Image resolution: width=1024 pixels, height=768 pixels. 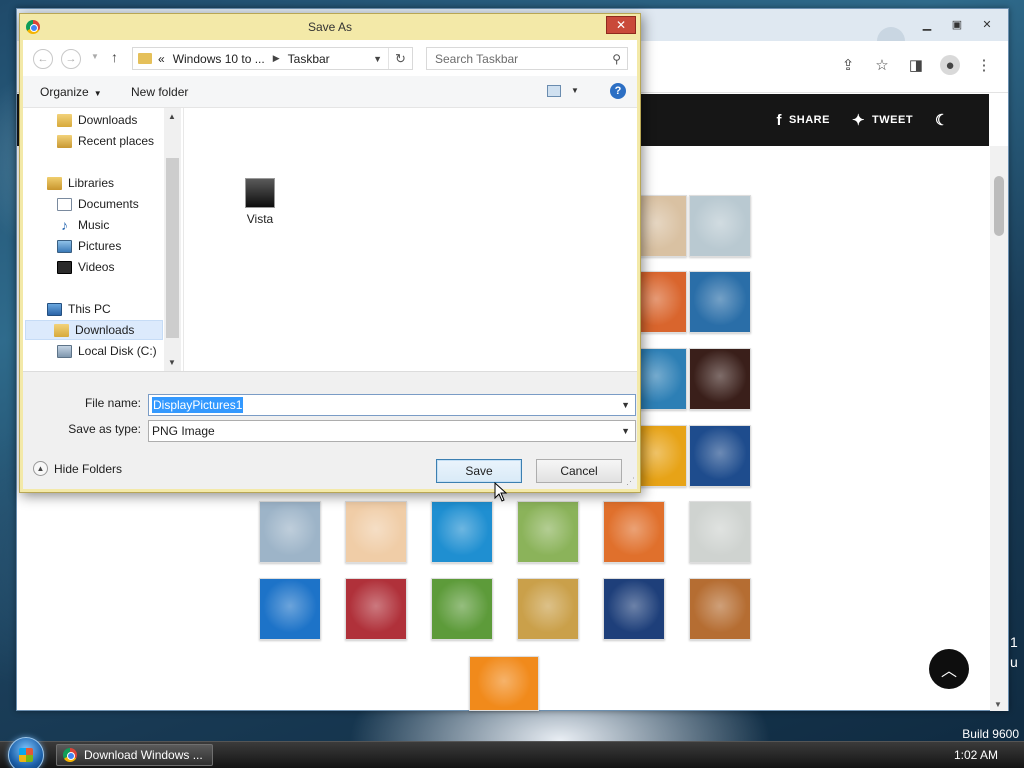 What do you see at coordinates (720, 532) in the screenshot?
I see `thumb-marbles` at bounding box center [720, 532].